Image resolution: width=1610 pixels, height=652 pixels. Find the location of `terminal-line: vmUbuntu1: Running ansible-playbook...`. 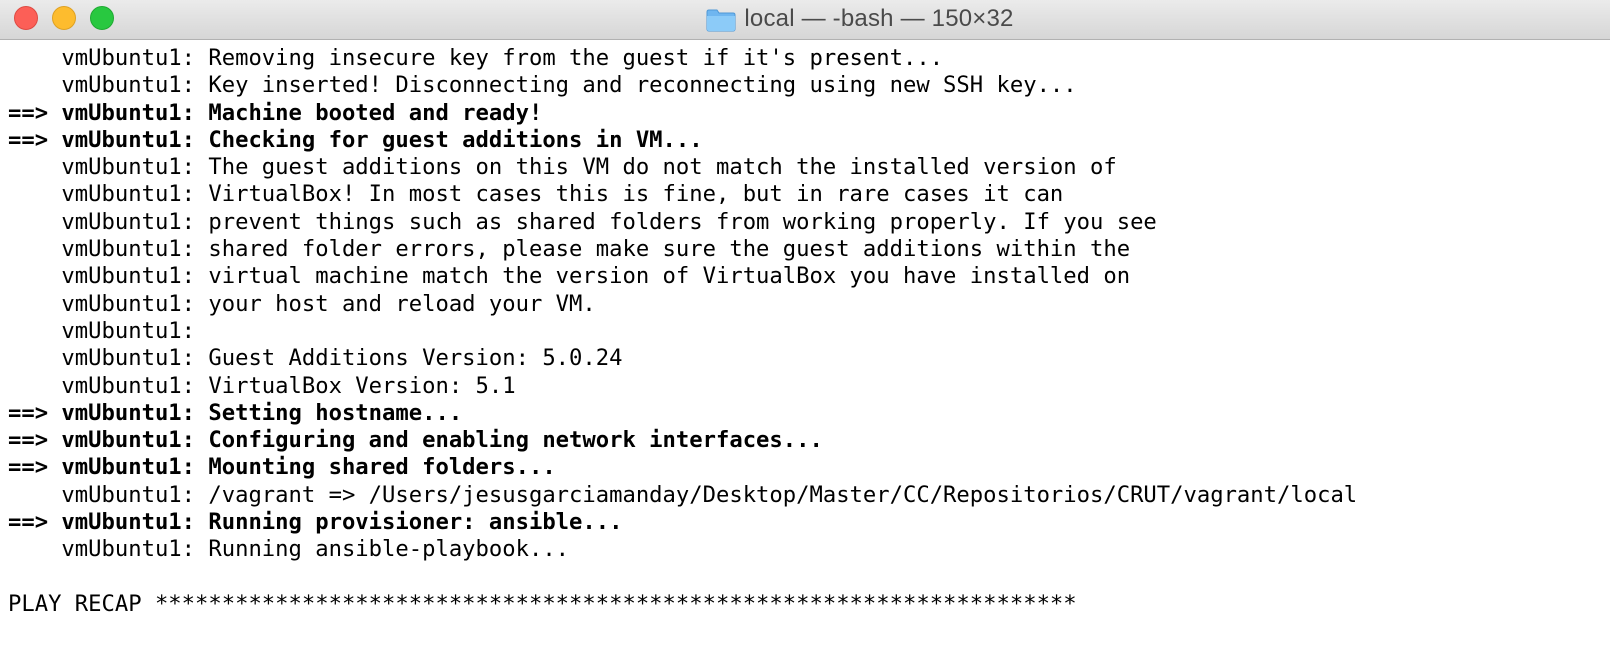

terminal-line: vmUbuntu1: Running ansible-playbook... is located at coordinates (289, 549).